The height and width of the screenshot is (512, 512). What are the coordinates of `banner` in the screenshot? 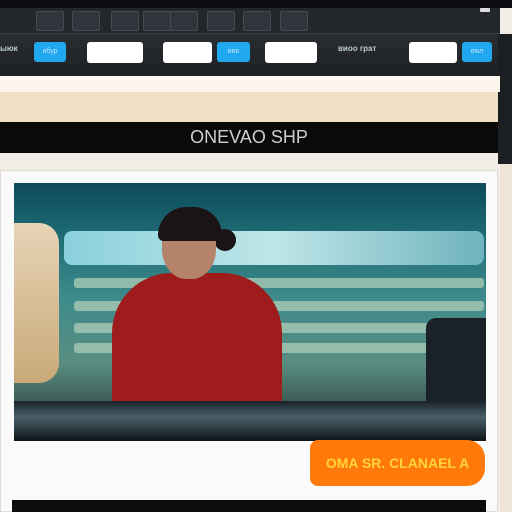 It's located at (249, 107).